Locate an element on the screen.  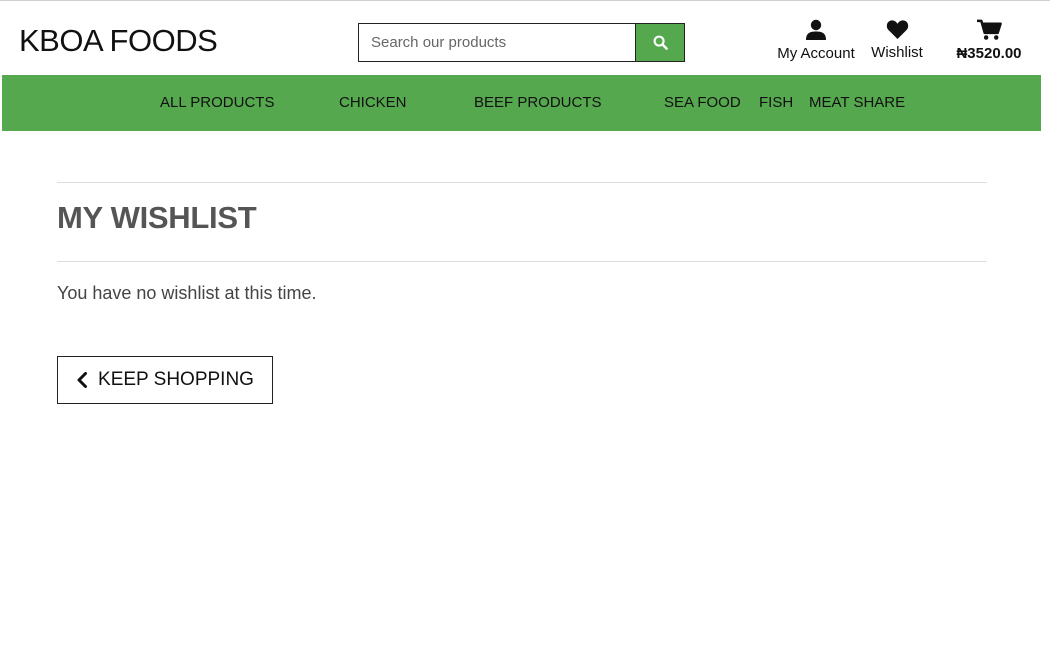
nav-item-chicken: CHICKEN is located at coordinates (373, 102).